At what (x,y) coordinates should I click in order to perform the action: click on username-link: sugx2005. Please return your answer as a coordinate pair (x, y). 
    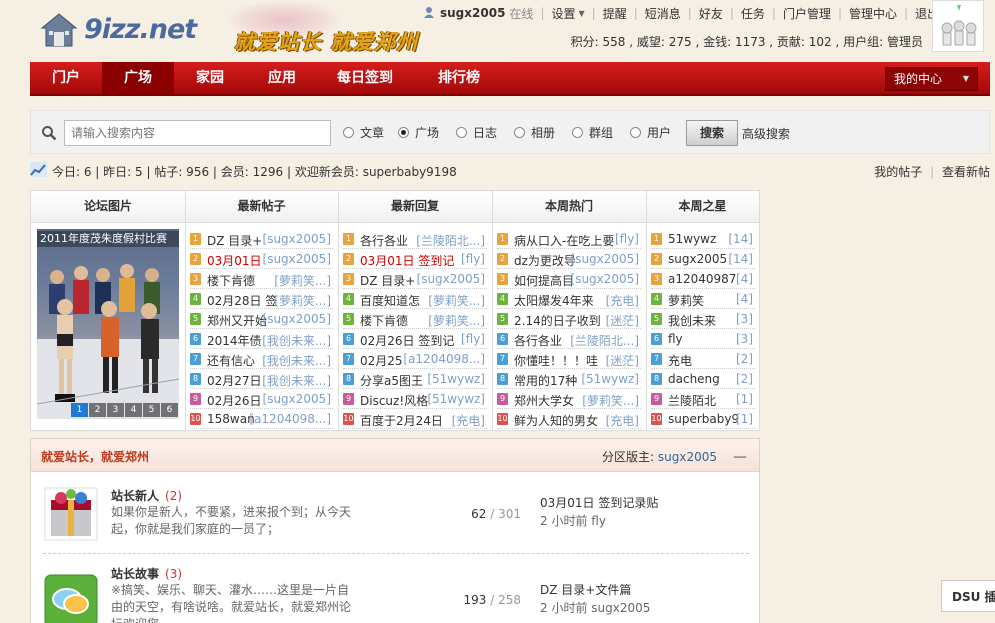
    Looking at the image, I should click on (472, 13).